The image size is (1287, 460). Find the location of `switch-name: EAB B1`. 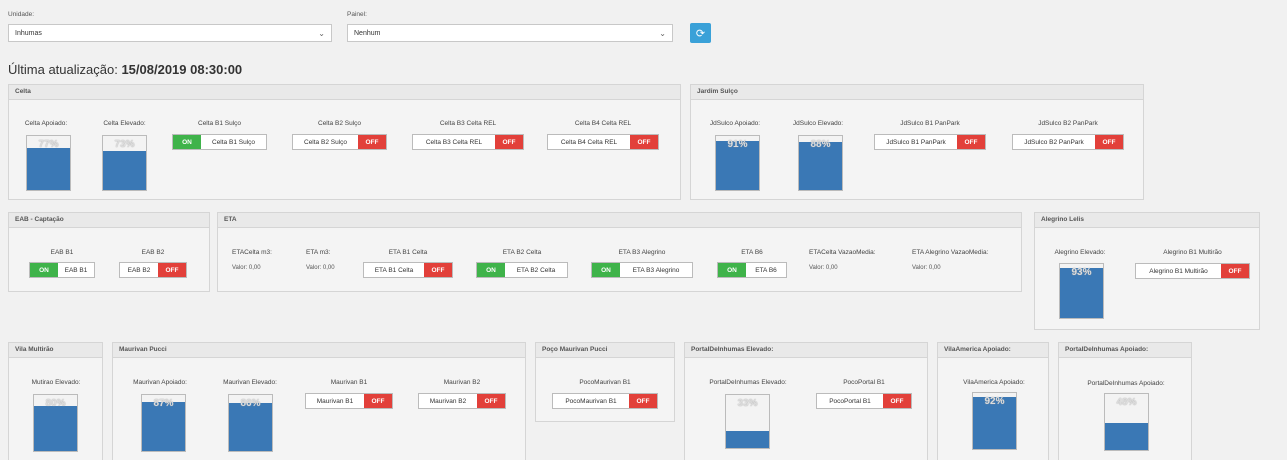

switch-name: EAB B1 is located at coordinates (76, 270).